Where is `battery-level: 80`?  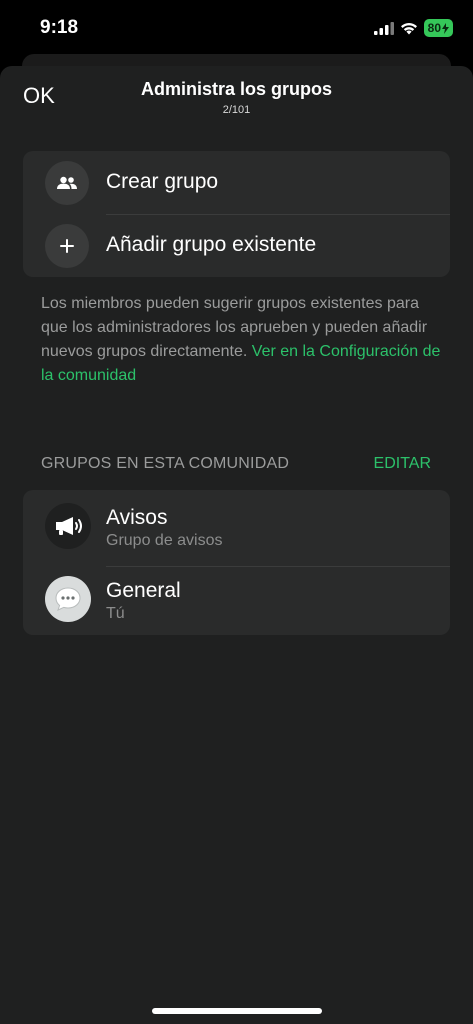 battery-level: 80 is located at coordinates (434, 28).